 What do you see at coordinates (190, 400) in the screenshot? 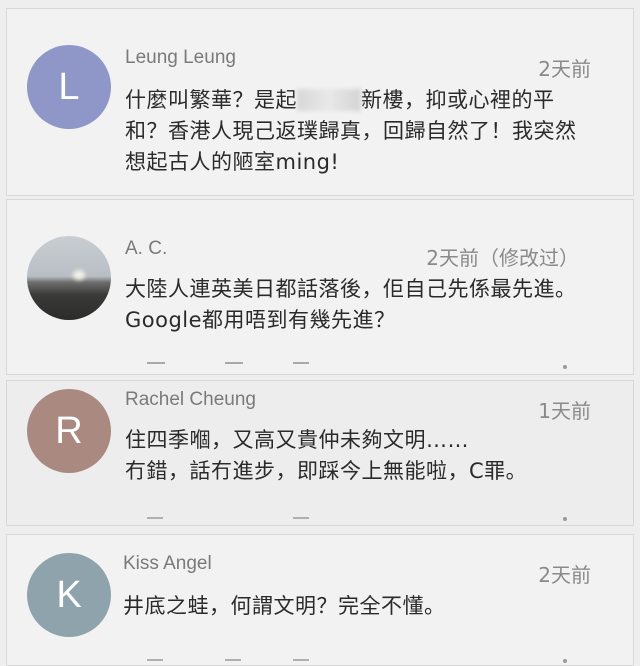
I see `author-name: Rachel Cheung` at bounding box center [190, 400].